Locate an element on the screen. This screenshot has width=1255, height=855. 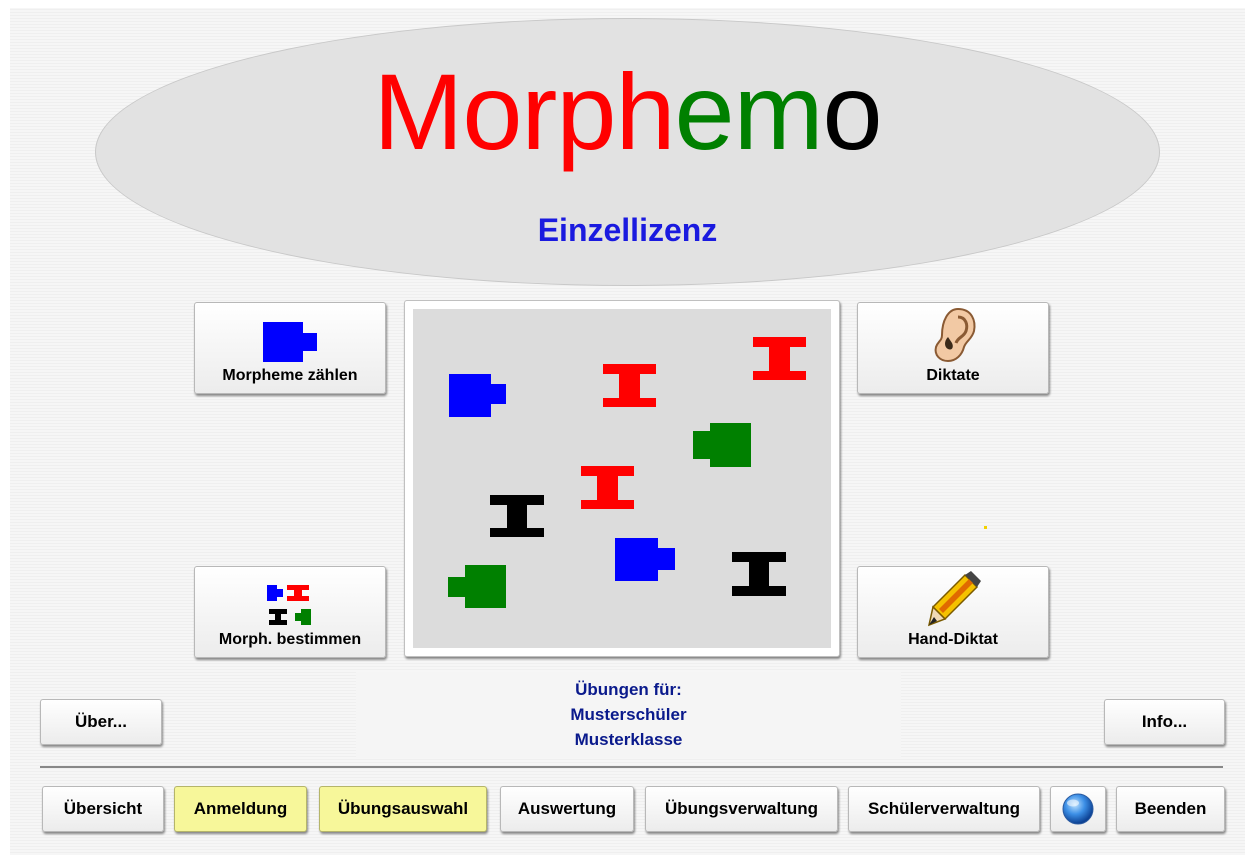
window-frame-top is located at coordinates (627, 4).